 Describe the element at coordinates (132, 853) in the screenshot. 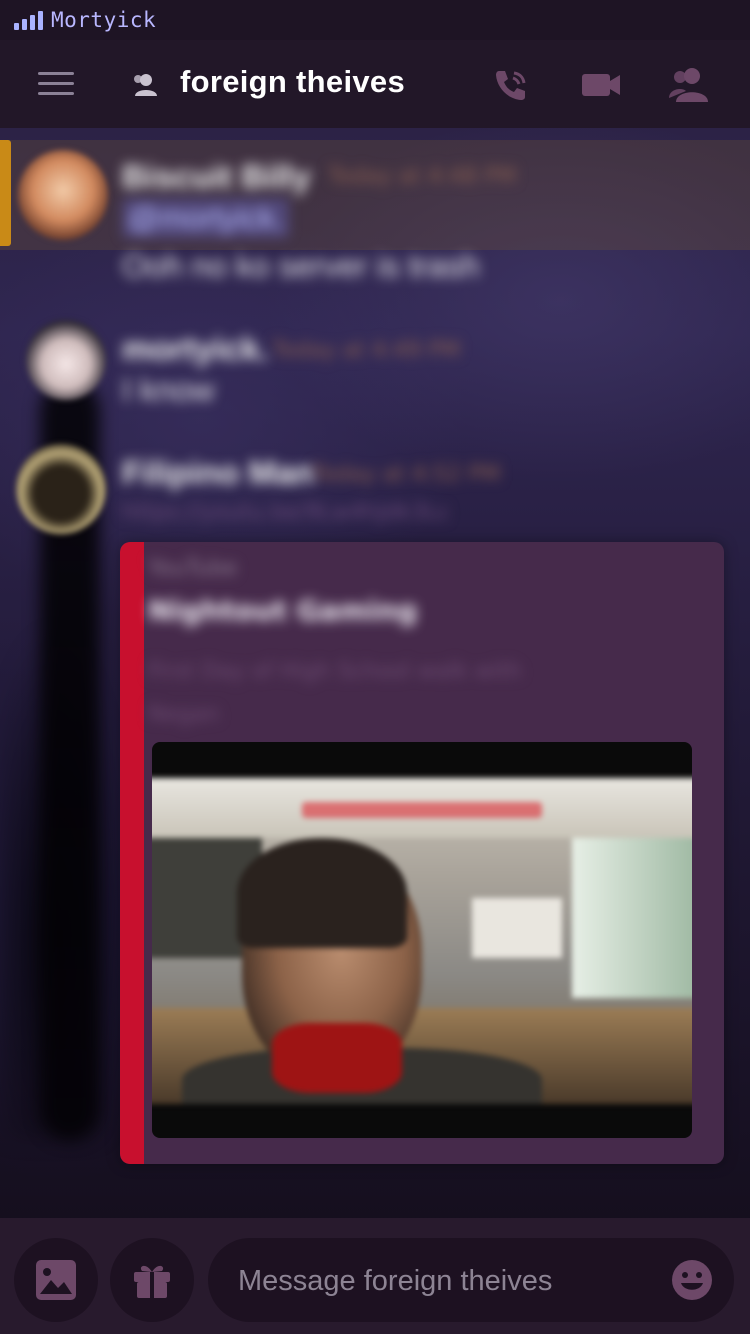

I see `embed-accent-bar` at that location.